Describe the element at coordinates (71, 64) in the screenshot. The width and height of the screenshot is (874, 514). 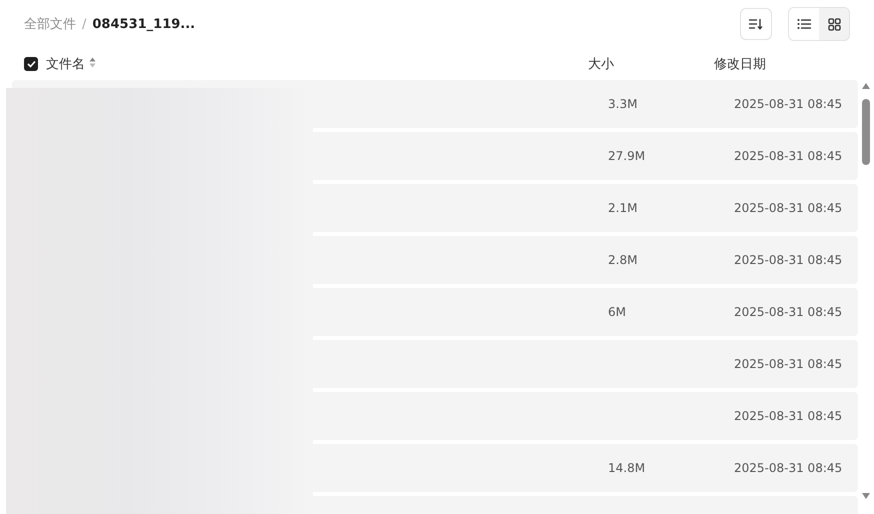
I see `column-header: 文件名` at that location.